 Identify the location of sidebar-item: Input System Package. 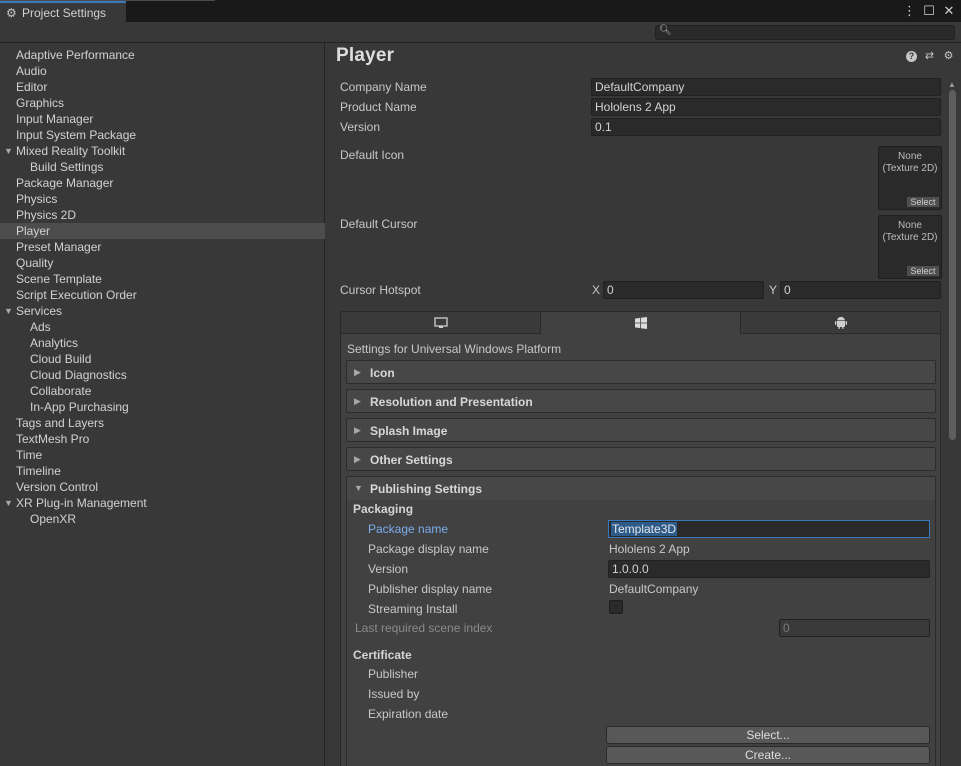
(162, 135).